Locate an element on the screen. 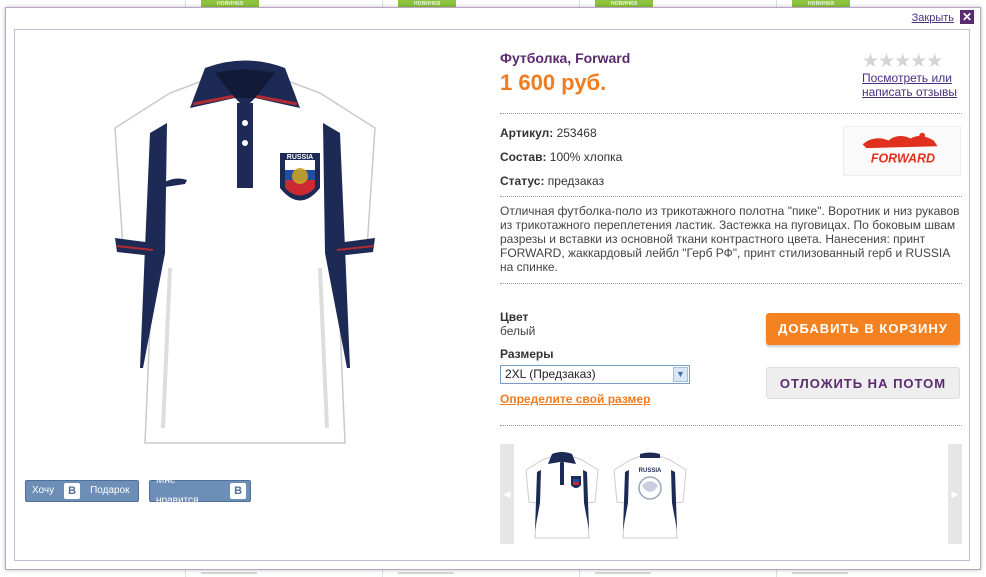  size-select-value: 2XL (Предзаказ) is located at coordinates (550, 374).